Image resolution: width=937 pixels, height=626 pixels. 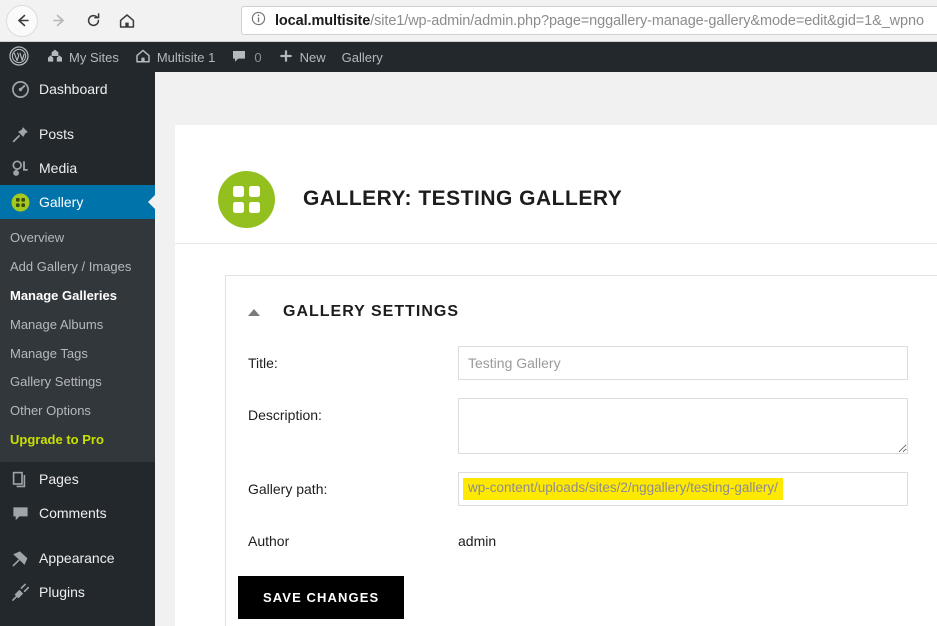 I want to click on pages-icon, so click(x=20, y=479).